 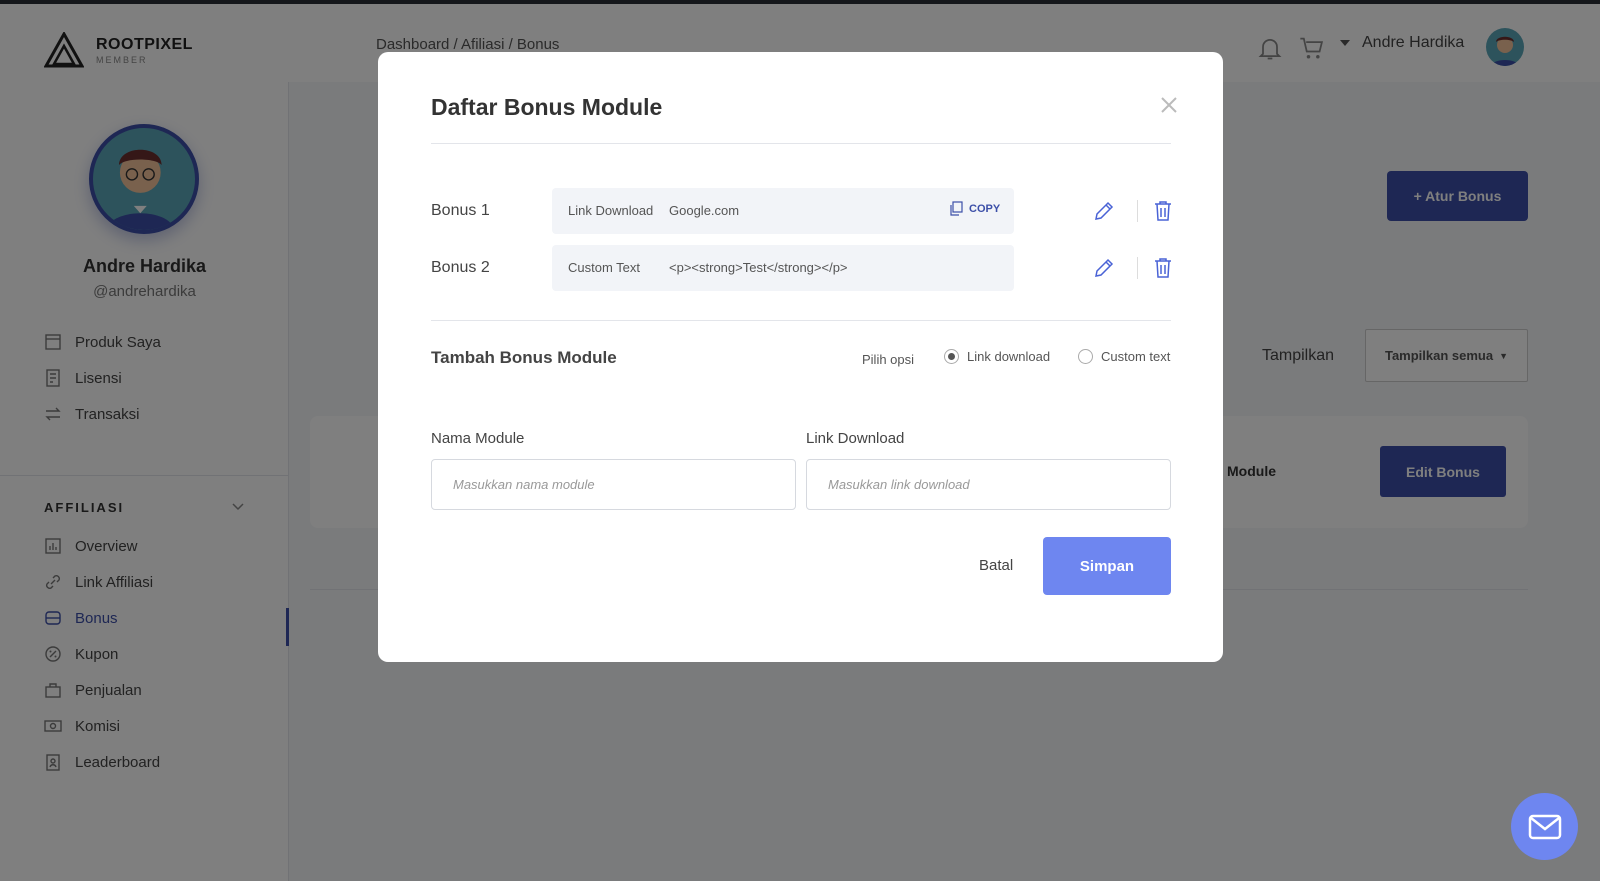 I want to click on bonus-name: Bonus 2, so click(x=460, y=267).